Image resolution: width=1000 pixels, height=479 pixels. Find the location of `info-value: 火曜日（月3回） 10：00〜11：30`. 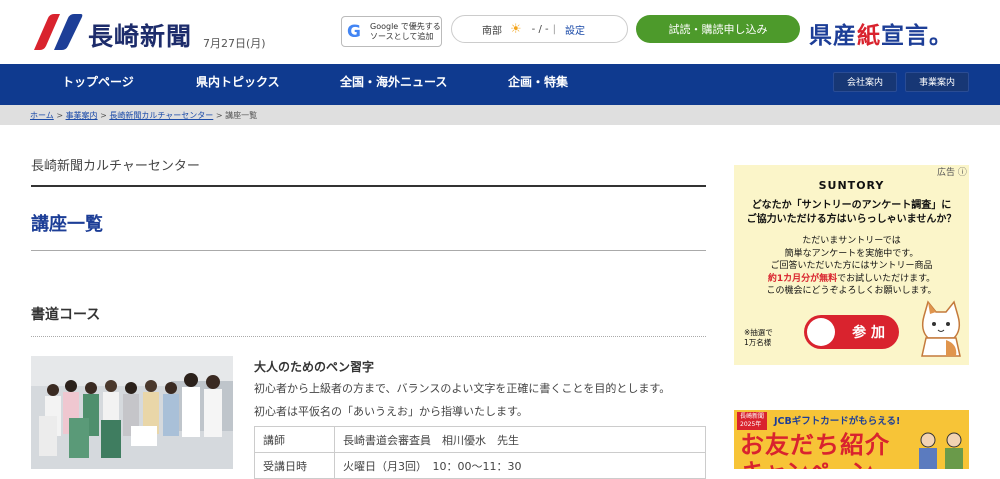

info-value: 火曜日（月3回） 10：00〜11：30 is located at coordinates (520, 465).